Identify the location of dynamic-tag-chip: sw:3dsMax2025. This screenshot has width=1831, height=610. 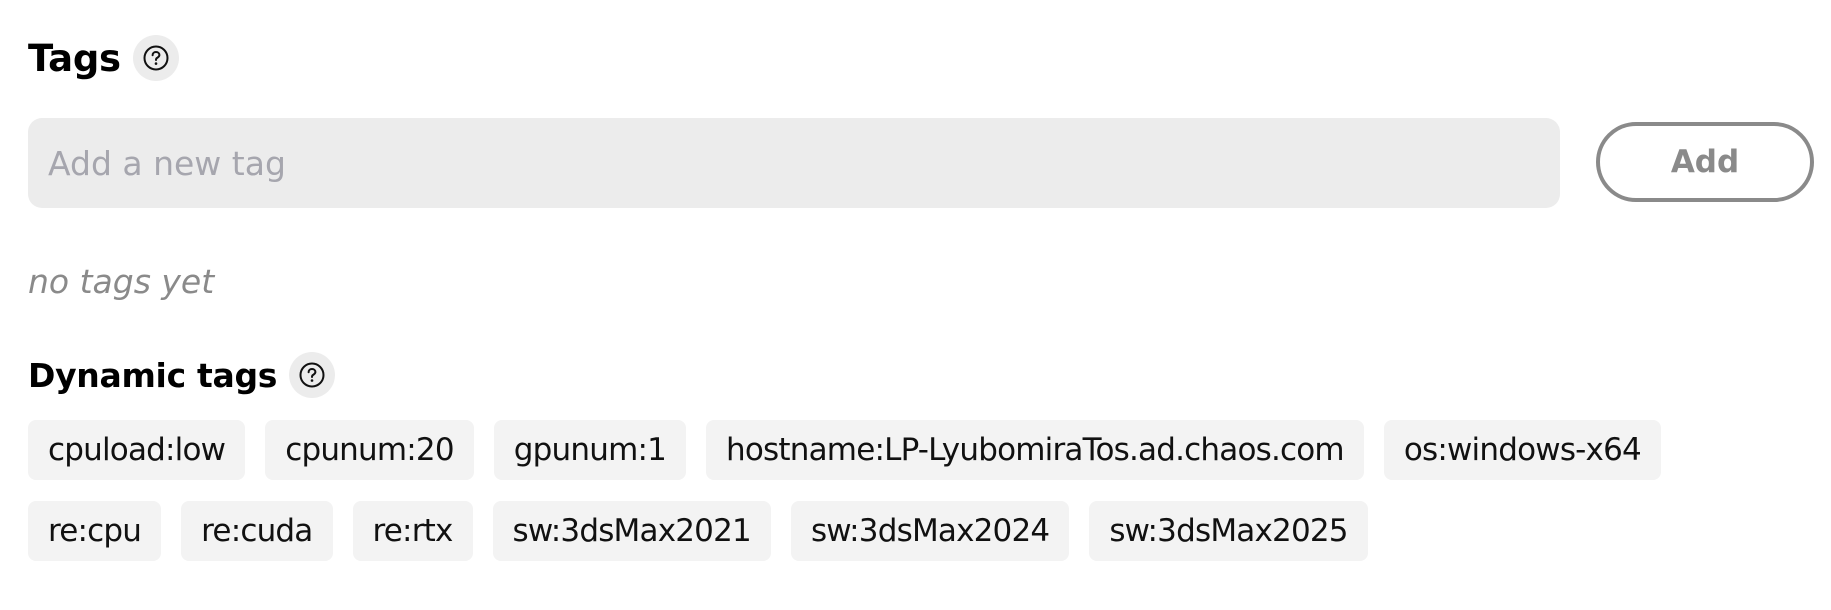
(1228, 531).